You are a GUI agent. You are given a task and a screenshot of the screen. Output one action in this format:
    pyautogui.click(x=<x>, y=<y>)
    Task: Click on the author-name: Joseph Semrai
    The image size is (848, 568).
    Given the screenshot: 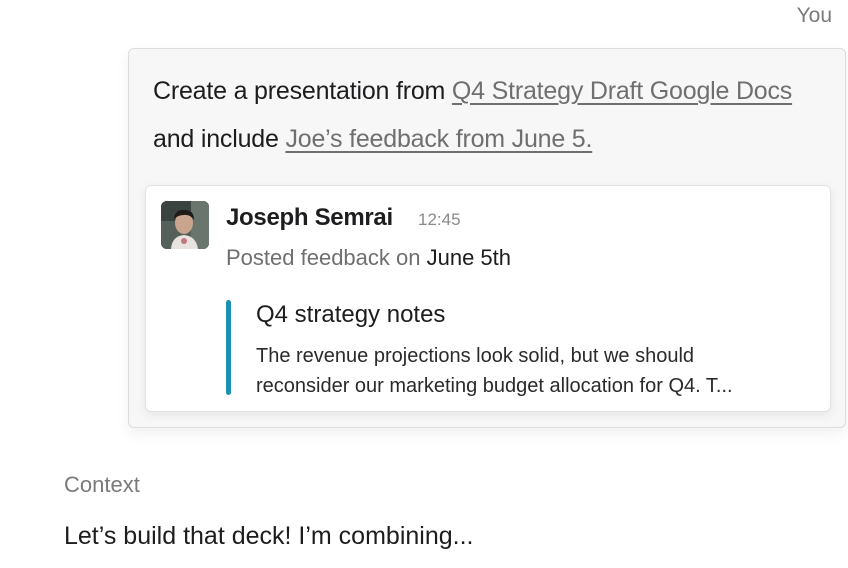 What is the action you would take?
    pyautogui.click(x=309, y=217)
    